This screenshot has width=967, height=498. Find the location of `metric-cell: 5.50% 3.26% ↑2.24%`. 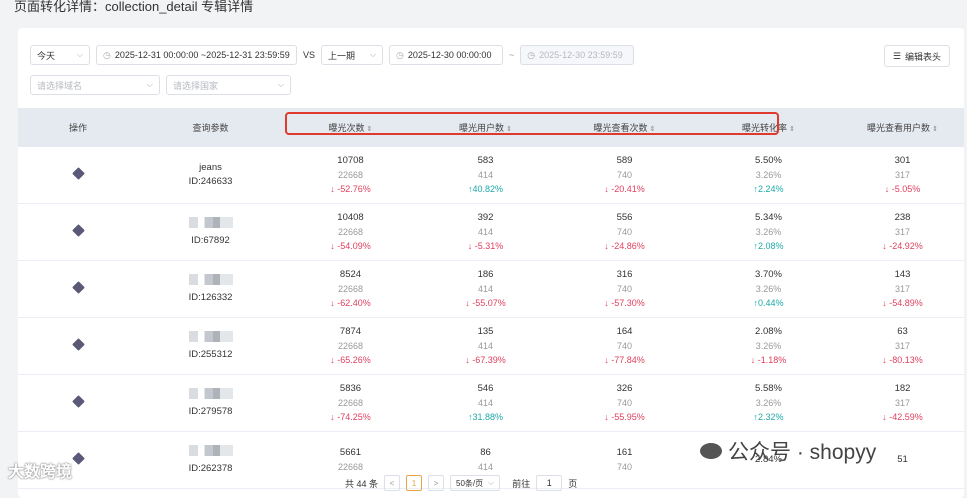

metric-cell: 5.50% 3.26% ↑2.24% is located at coordinates (768, 175).